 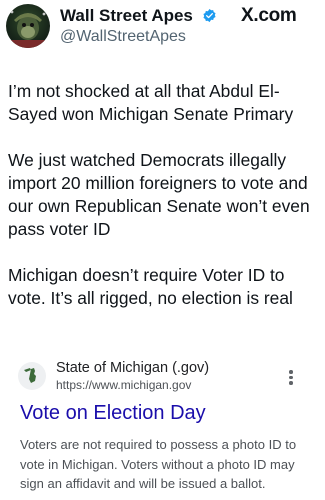 What do you see at coordinates (123, 385) in the screenshot?
I see `site-url: https://www.michigan.gov` at bounding box center [123, 385].